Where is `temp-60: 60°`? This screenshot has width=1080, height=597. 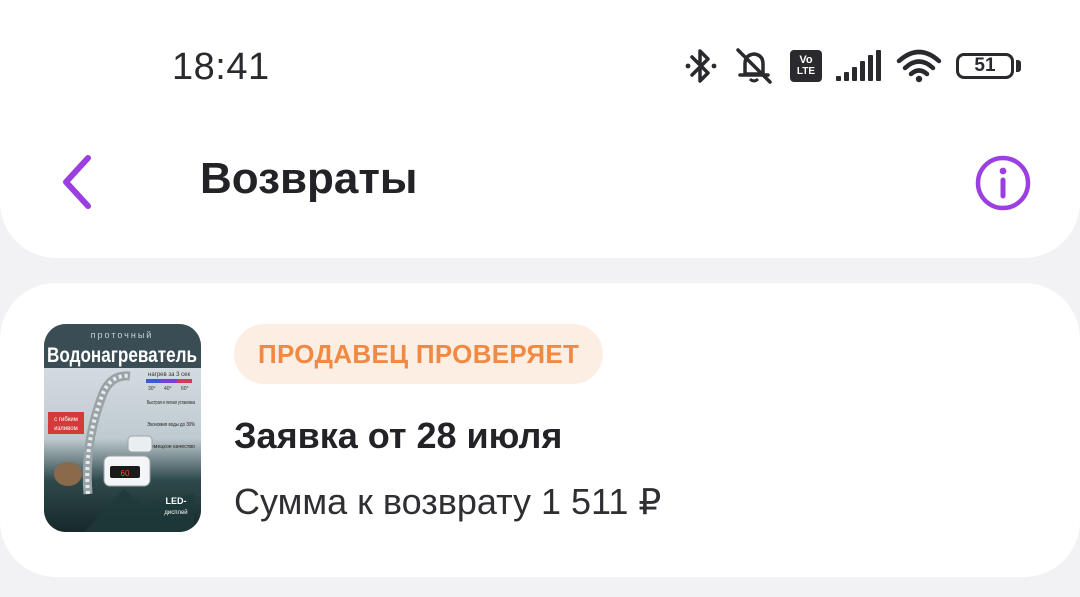 temp-60: 60° is located at coordinates (185, 389).